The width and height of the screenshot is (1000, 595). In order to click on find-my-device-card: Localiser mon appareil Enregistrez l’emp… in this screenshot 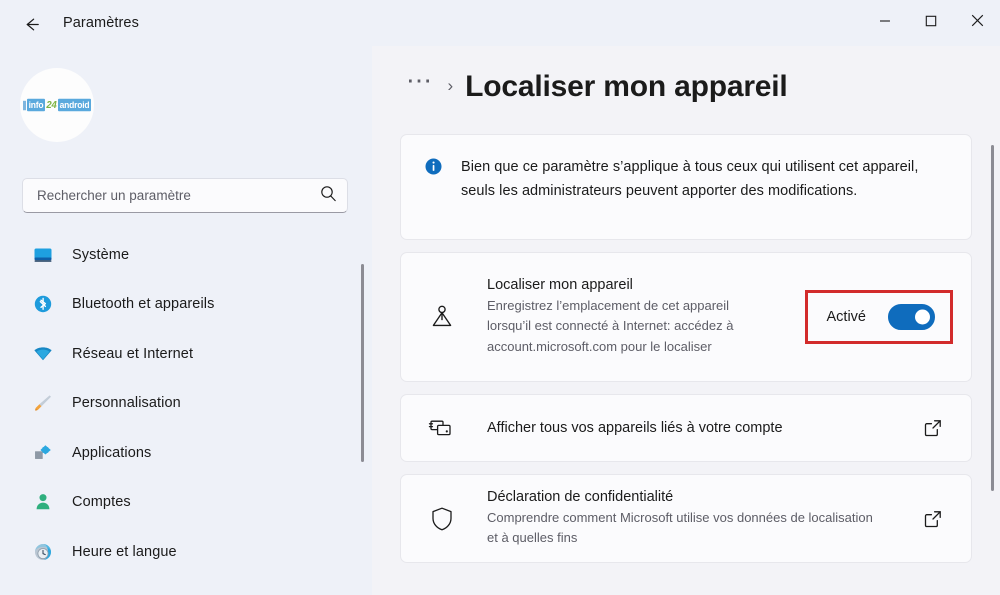, I will do `click(686, 317)`.